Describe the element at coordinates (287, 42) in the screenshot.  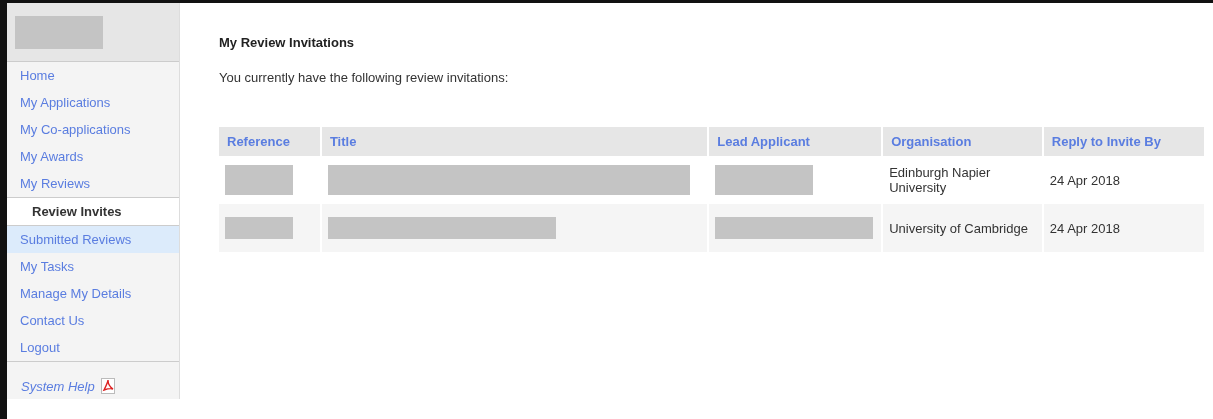
I see `page-title: My Review Invitations` at that location.